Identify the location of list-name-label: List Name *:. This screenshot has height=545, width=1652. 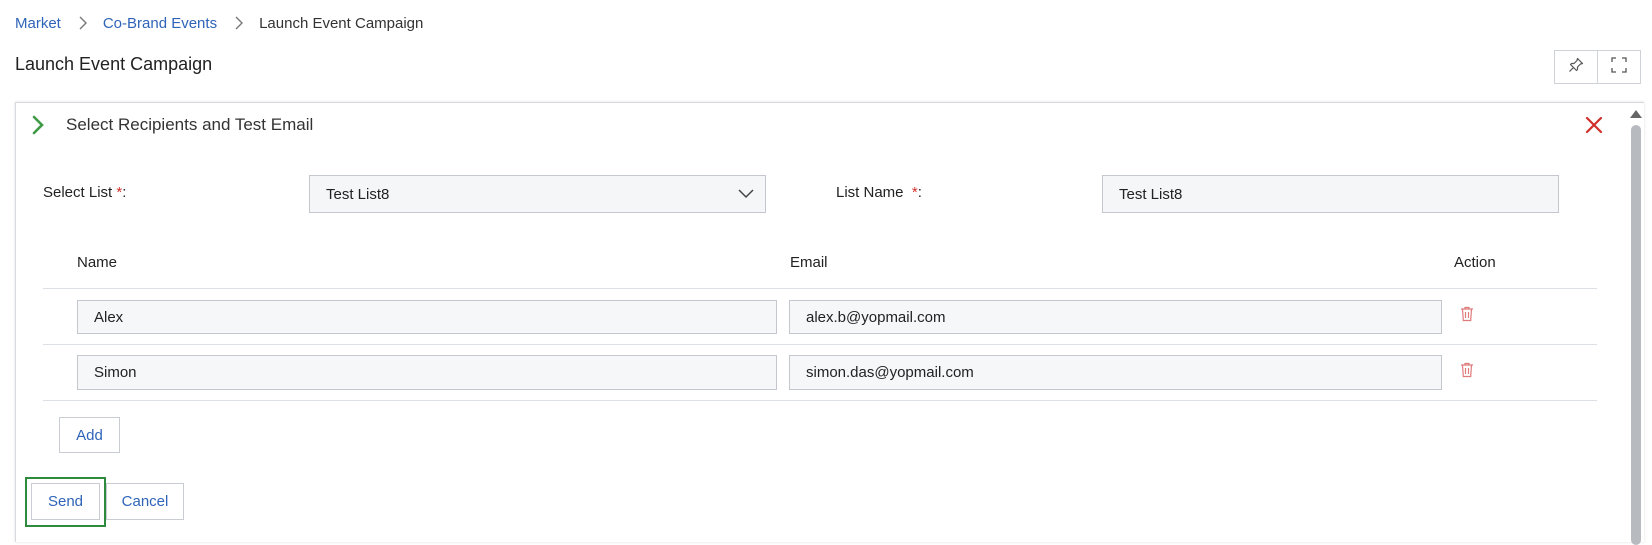
(879, 192).